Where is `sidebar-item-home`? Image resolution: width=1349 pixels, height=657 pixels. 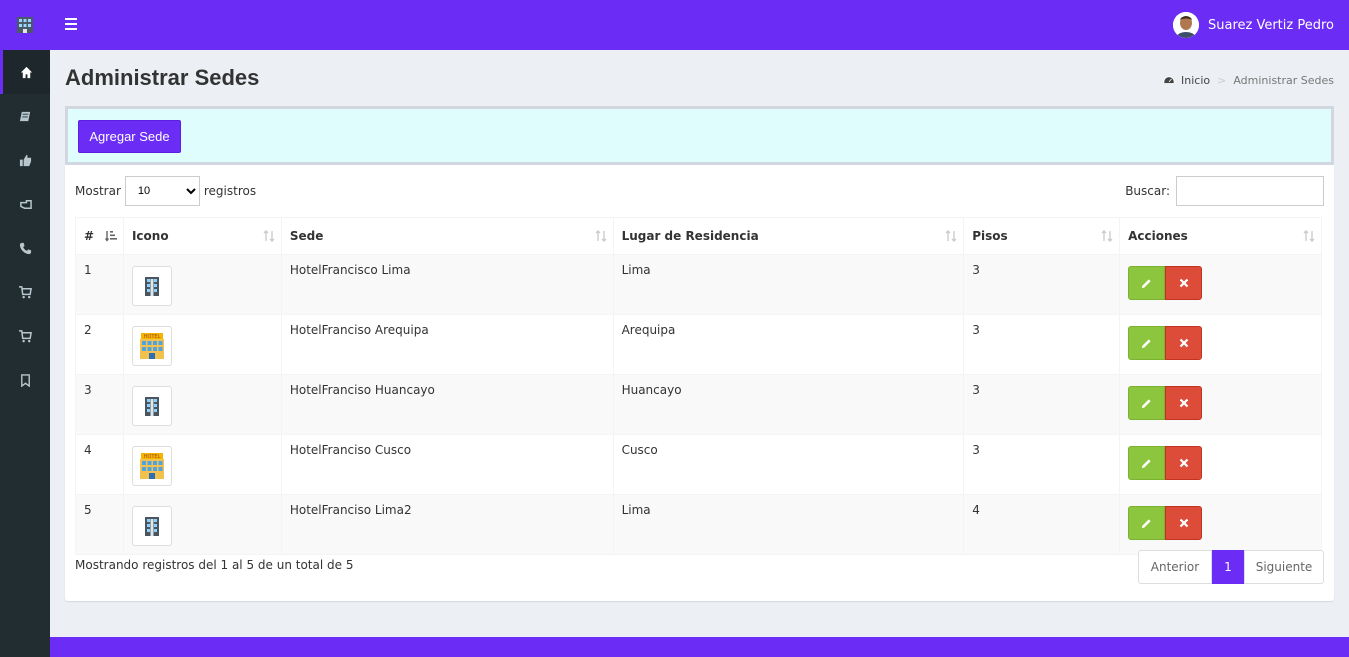 sidebar-item-home is located at coordinates (25, 72).